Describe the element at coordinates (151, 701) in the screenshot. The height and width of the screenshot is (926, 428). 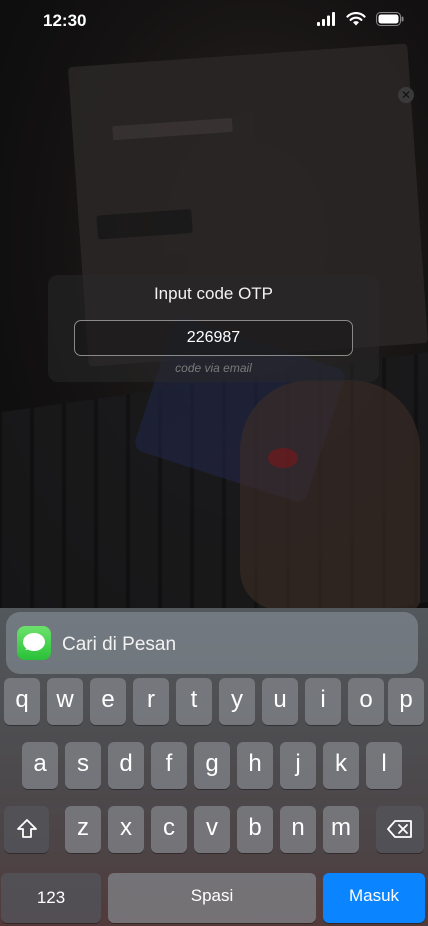
I see `key-r: r` at that location.